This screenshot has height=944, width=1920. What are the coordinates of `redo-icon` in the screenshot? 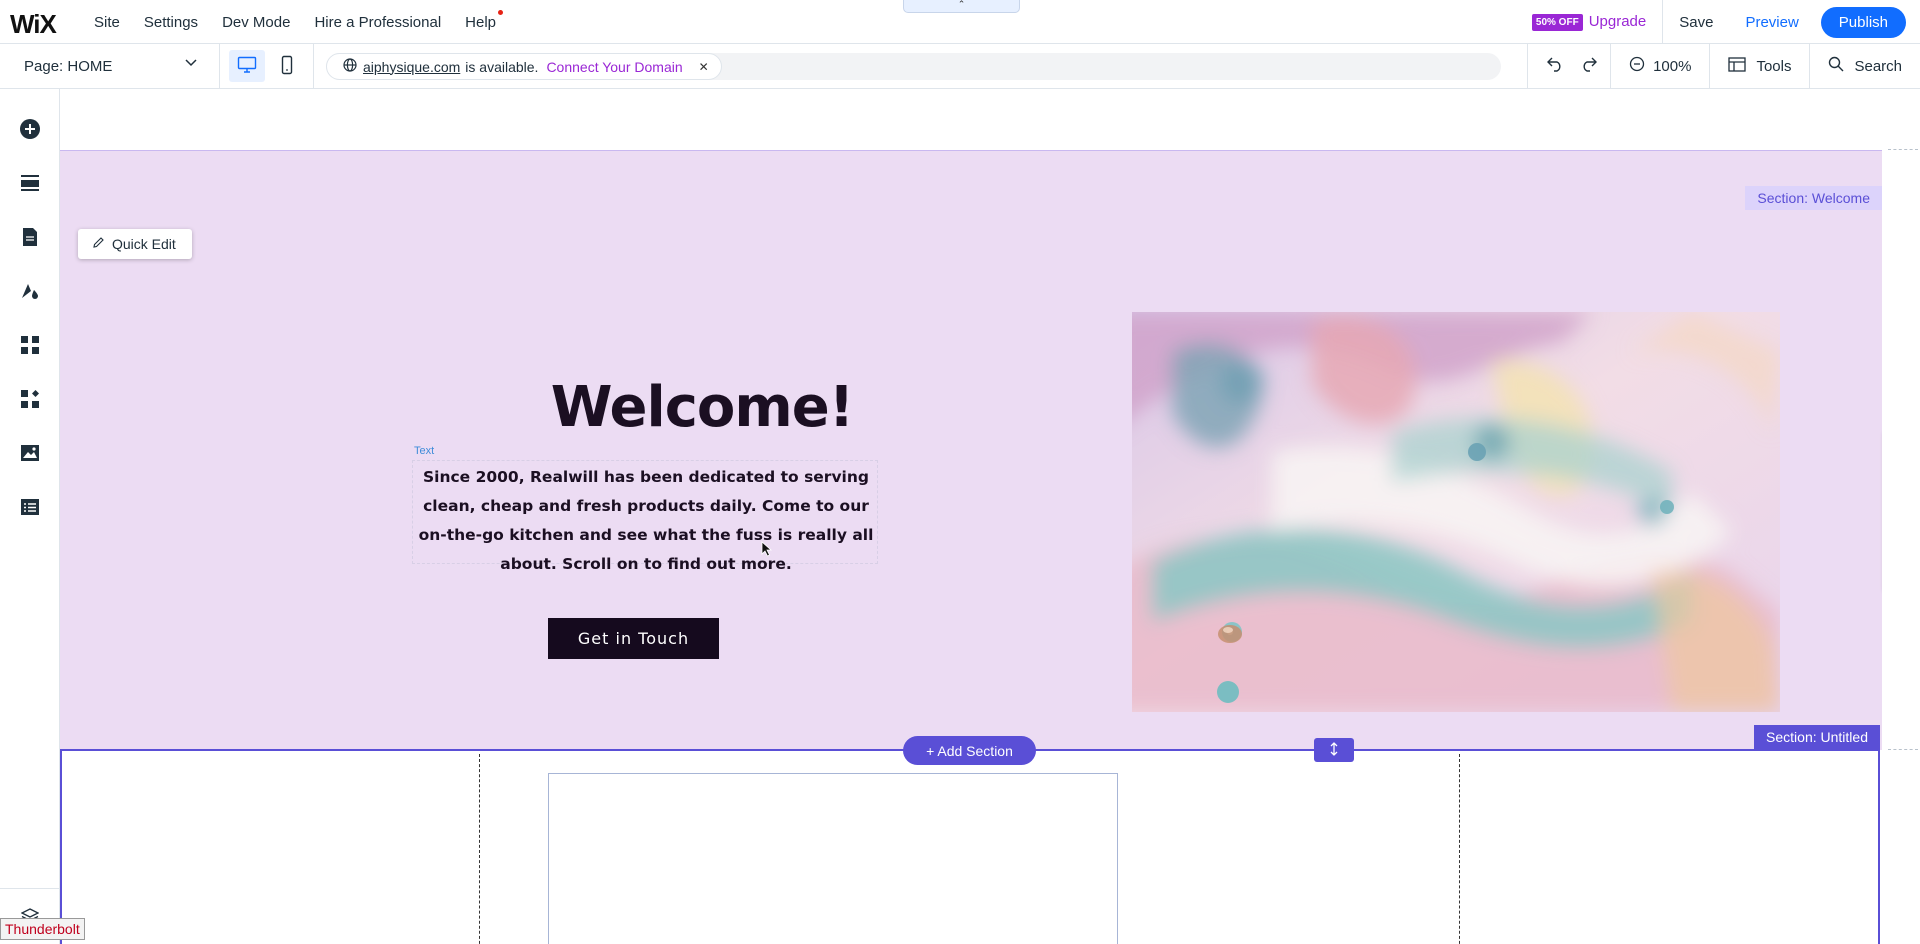 It's located at (1589, 66).